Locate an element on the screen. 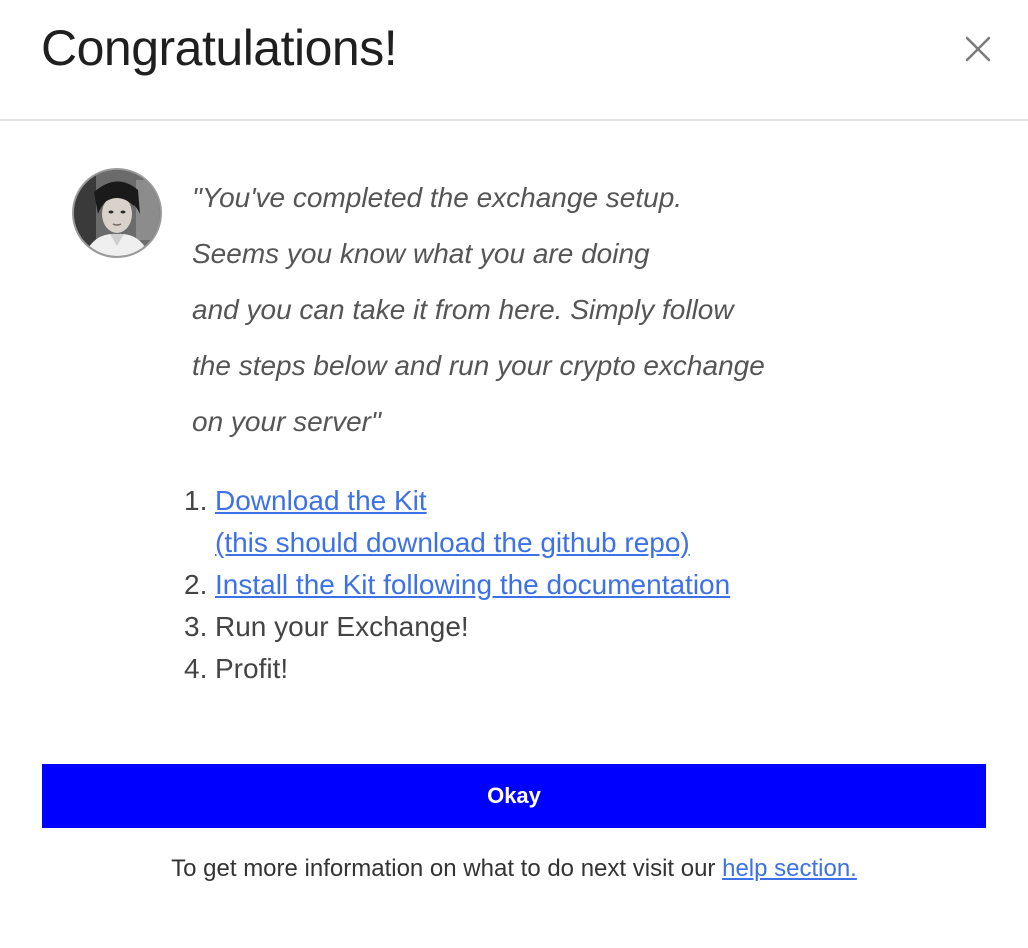 The height and width of the screenshot is (948, 1028). step-number: 3. is located at coordinates (196, 626).